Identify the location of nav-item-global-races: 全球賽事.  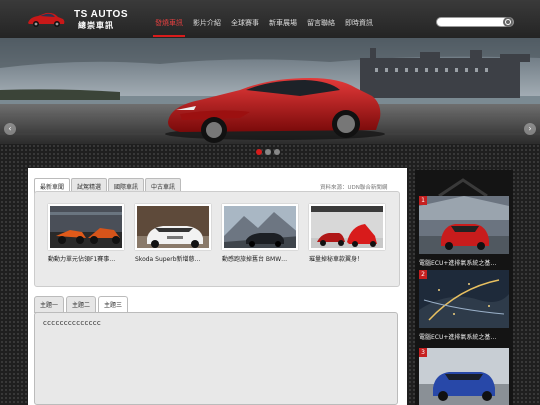
(245, 23).